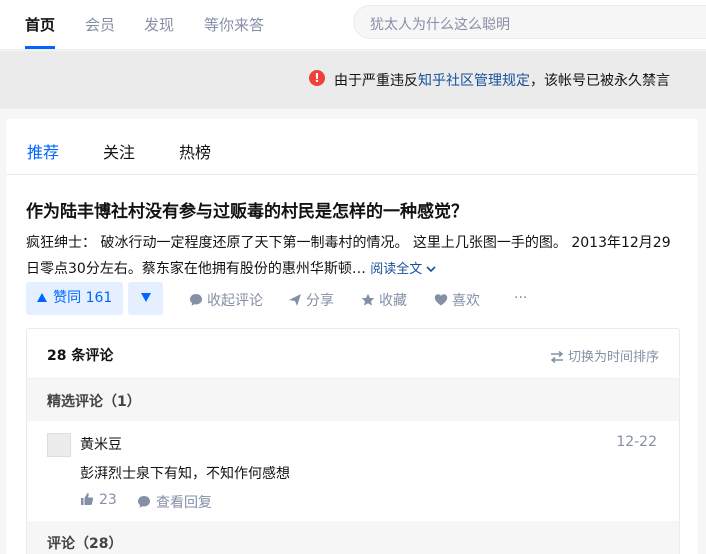  What do you see at coordinates (100, 24) in the screenshot?
I see `nav-vip: 会员` at bounding box center [100, 24].